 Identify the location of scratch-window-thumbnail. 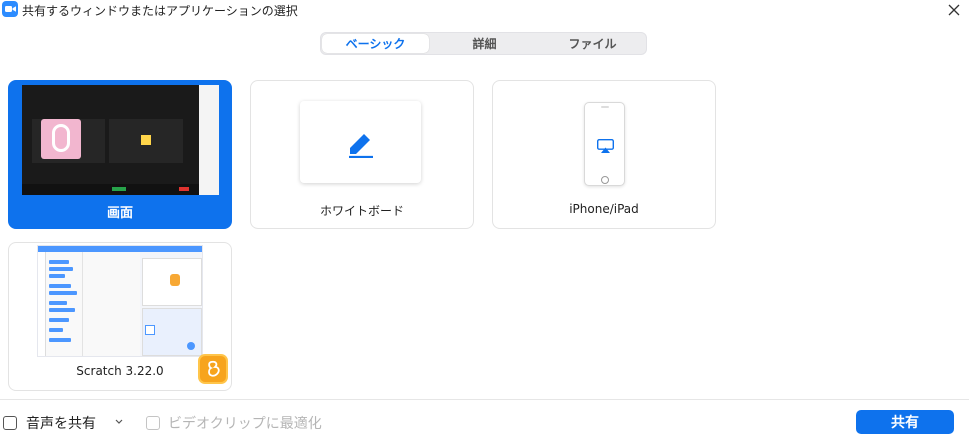
(120, 301).